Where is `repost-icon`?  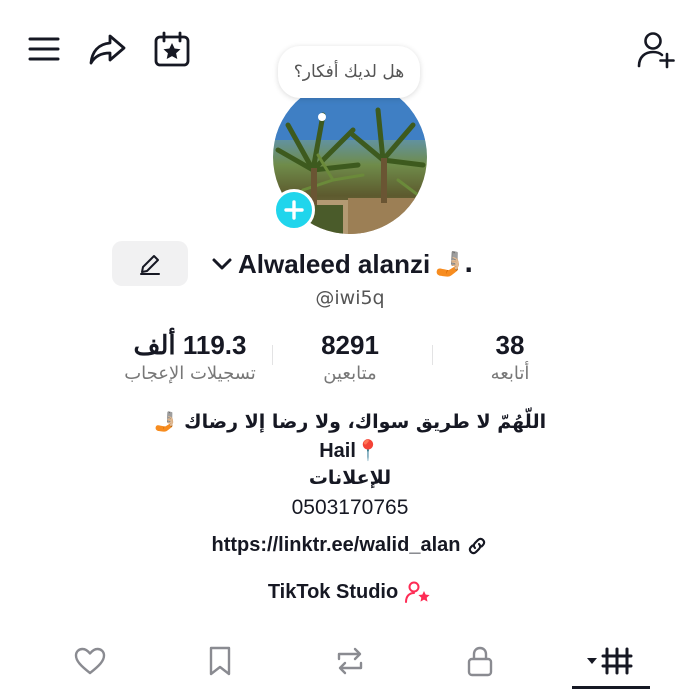
repost-icon is located at coordinates (350, 661).